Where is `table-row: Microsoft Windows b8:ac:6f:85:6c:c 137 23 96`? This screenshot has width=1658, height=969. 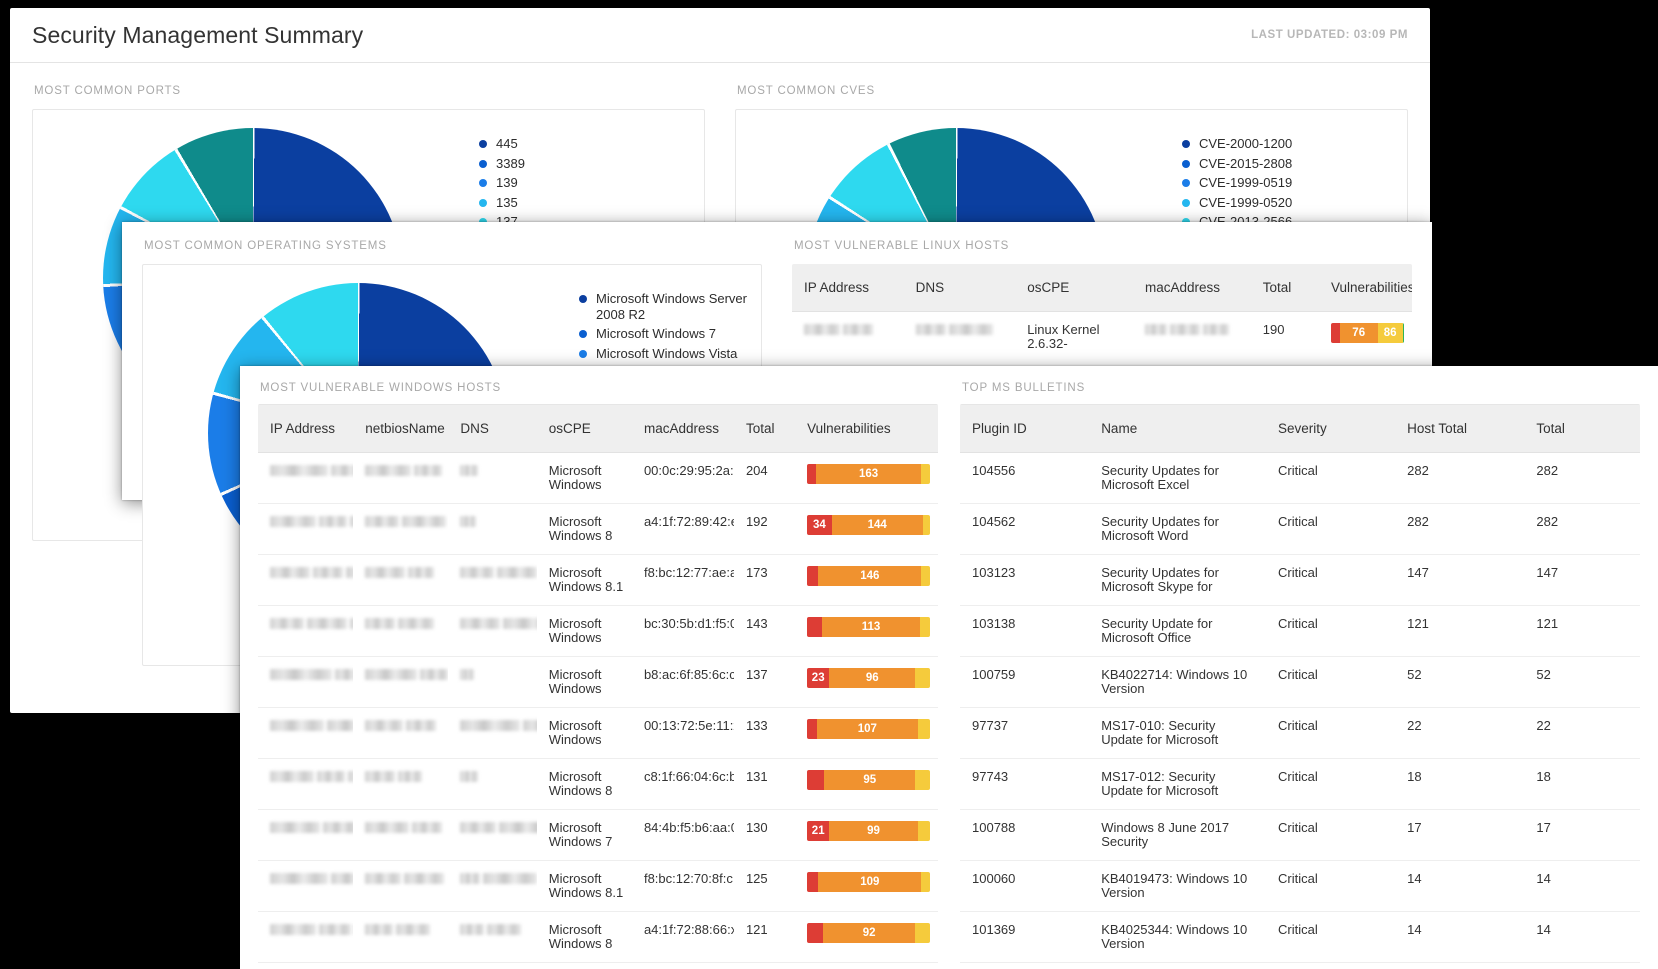 table-row: Microsoft Windows b8:ac:6f:85:6c:c 137 23 96 is located at coordinates (598, 682).